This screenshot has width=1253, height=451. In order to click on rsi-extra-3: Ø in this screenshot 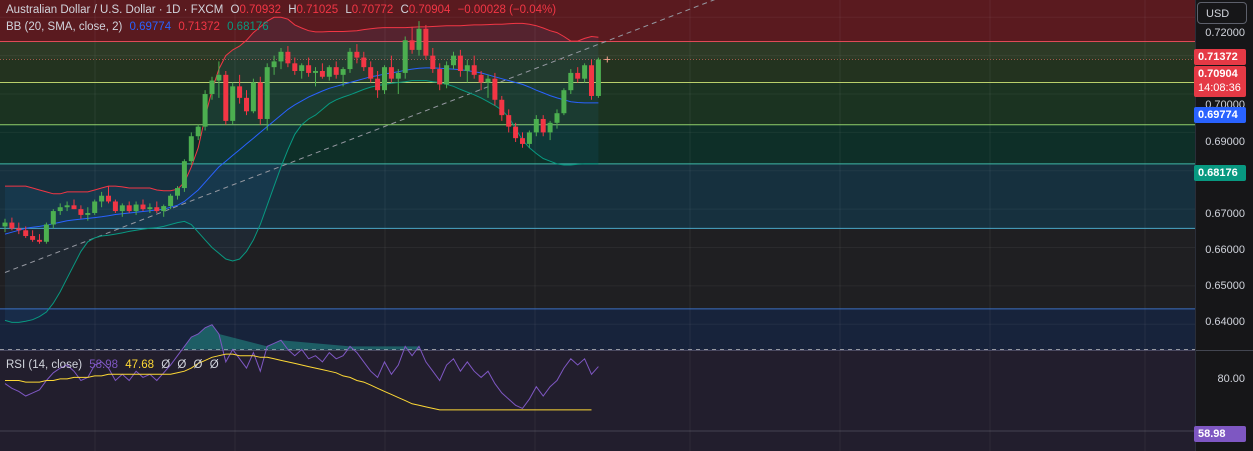, I will do `click(198, 365)`.